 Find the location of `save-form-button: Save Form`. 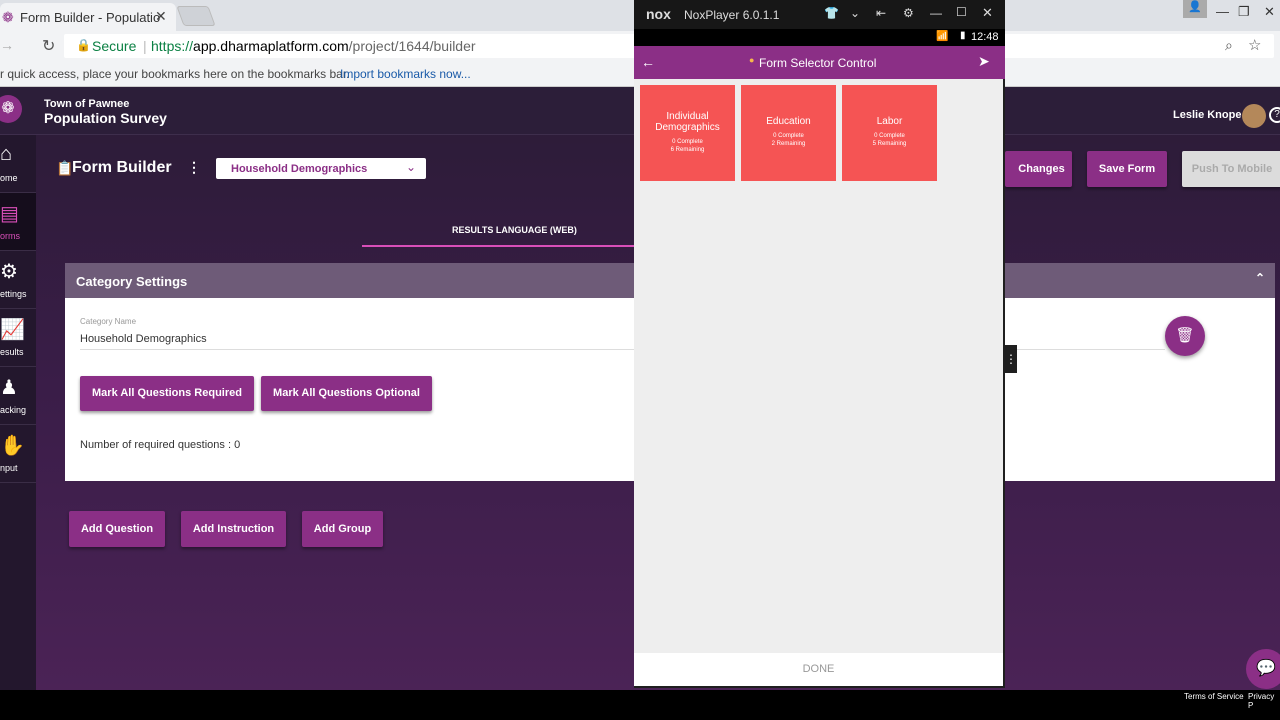

save-form-button: Save Form is located at coordinates (1127, 169).